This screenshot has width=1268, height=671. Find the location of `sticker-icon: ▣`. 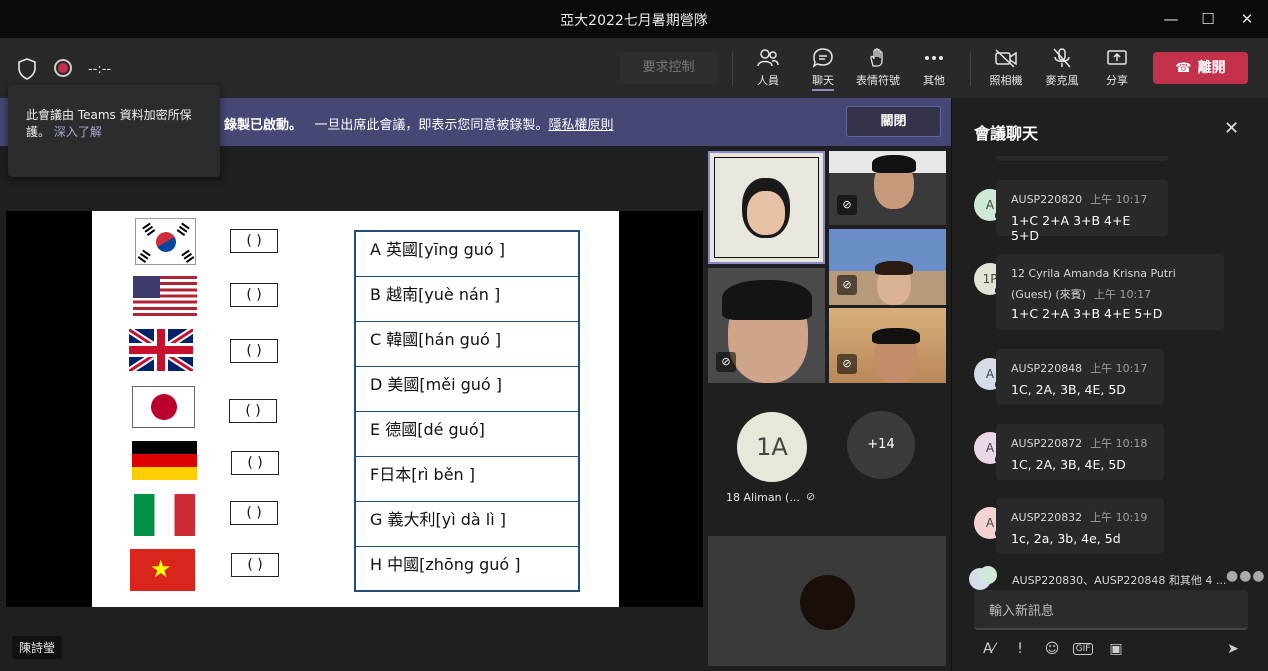

sticker-icon: ▣ is located at coordinates (1116, 649).